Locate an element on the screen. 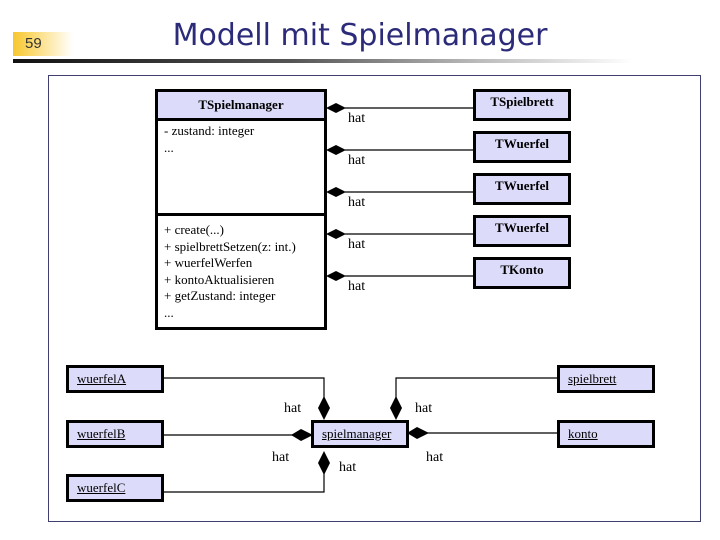 The width and height of the screenshot is (720, 540). attribute: - zustand: integer is located at coordinates (209, 130).